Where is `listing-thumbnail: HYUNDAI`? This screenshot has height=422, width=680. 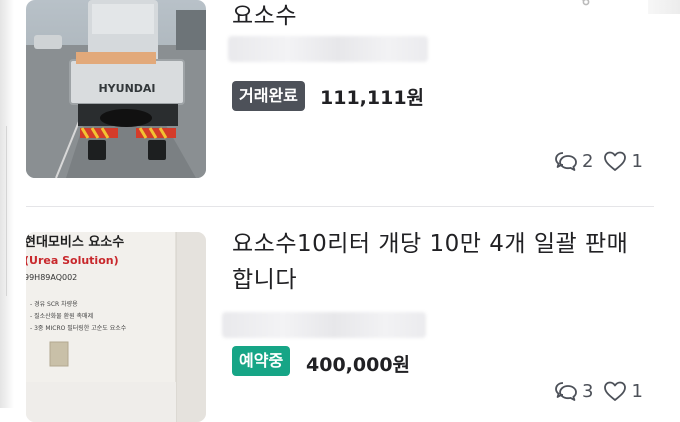 listing-thumbnail: HYUNDAI is located at coordinates (116, 89).